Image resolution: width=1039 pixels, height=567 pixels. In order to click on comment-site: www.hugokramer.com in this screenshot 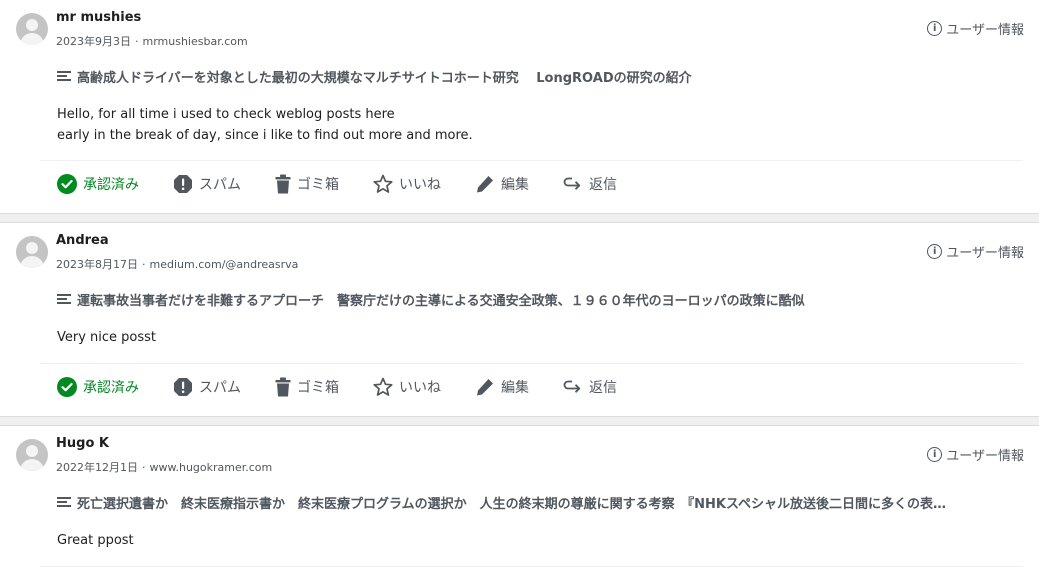, I will do `click(211, 467)`.